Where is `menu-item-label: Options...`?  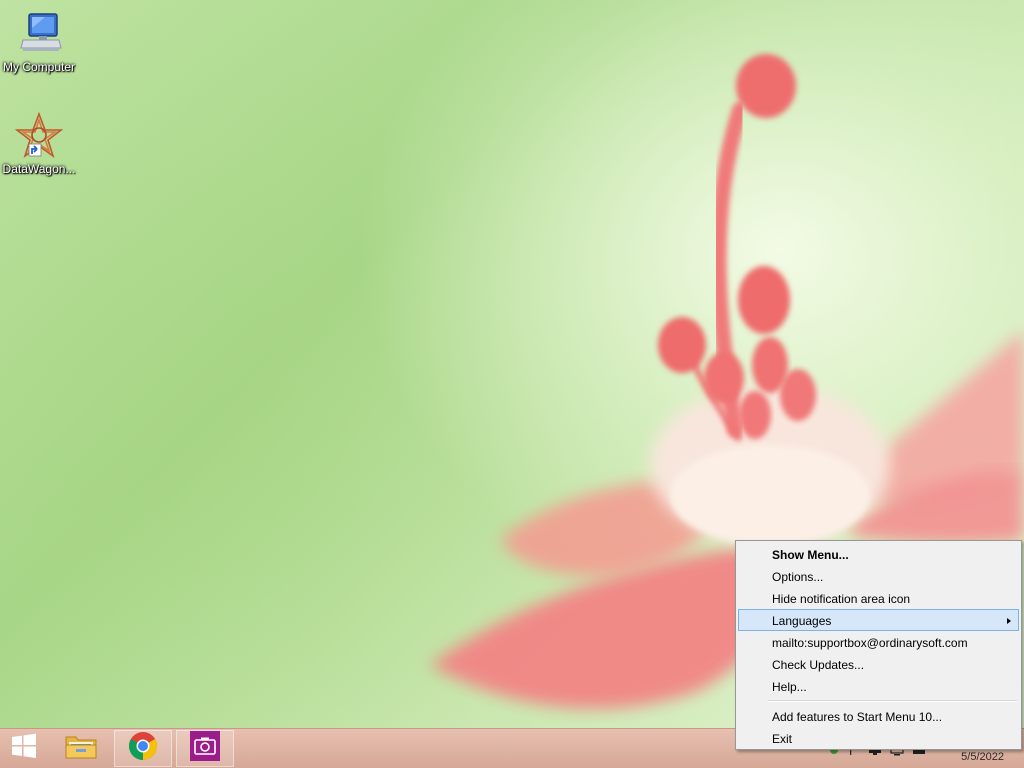
menu-item-label: Options... is located at coordinates (798, 577).